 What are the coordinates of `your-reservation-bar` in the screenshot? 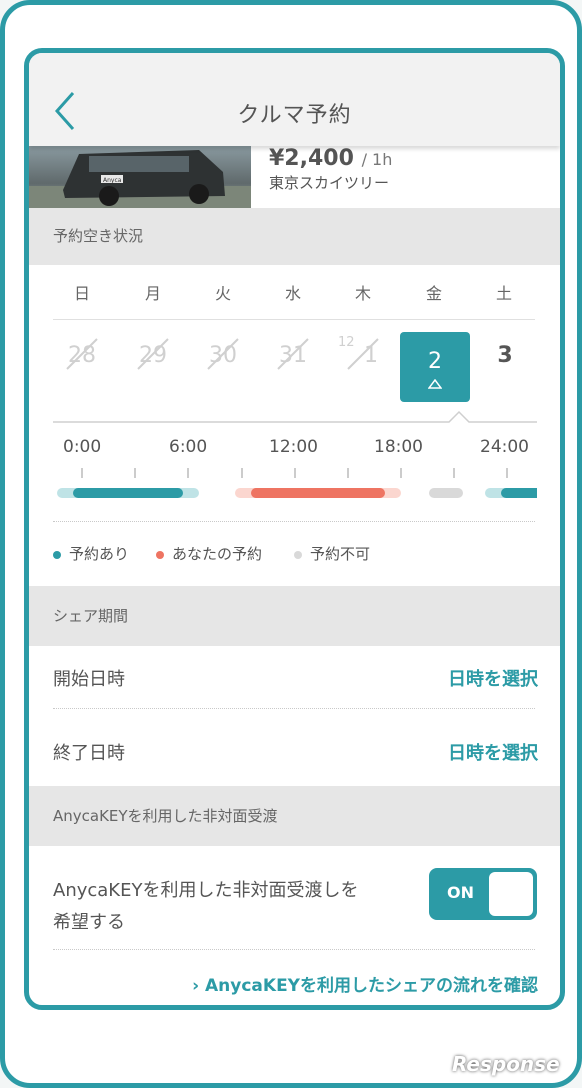 It's located at (318, 493).